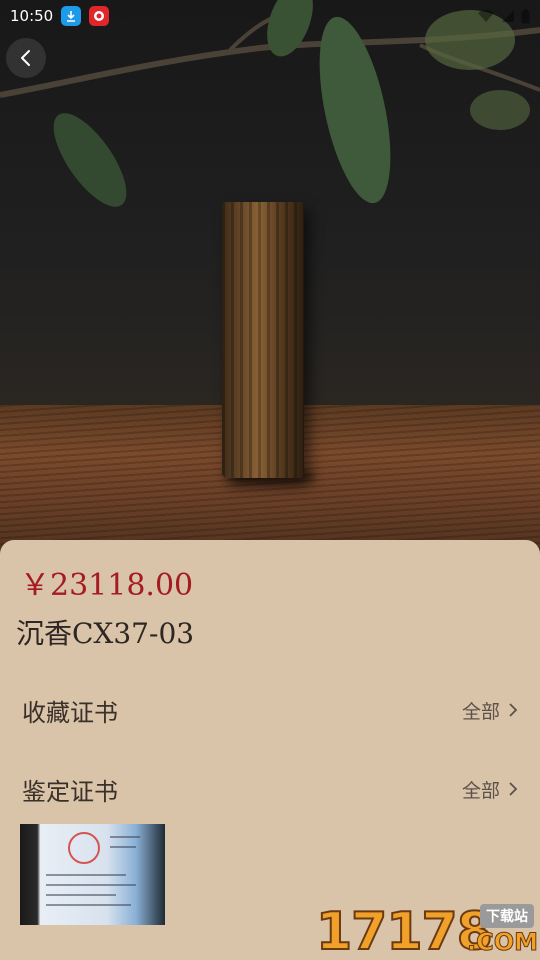  What do you see at coordinates (84, 848) in the screenshot?
I see `certificate-stamp` at bounding box center [84, 848].